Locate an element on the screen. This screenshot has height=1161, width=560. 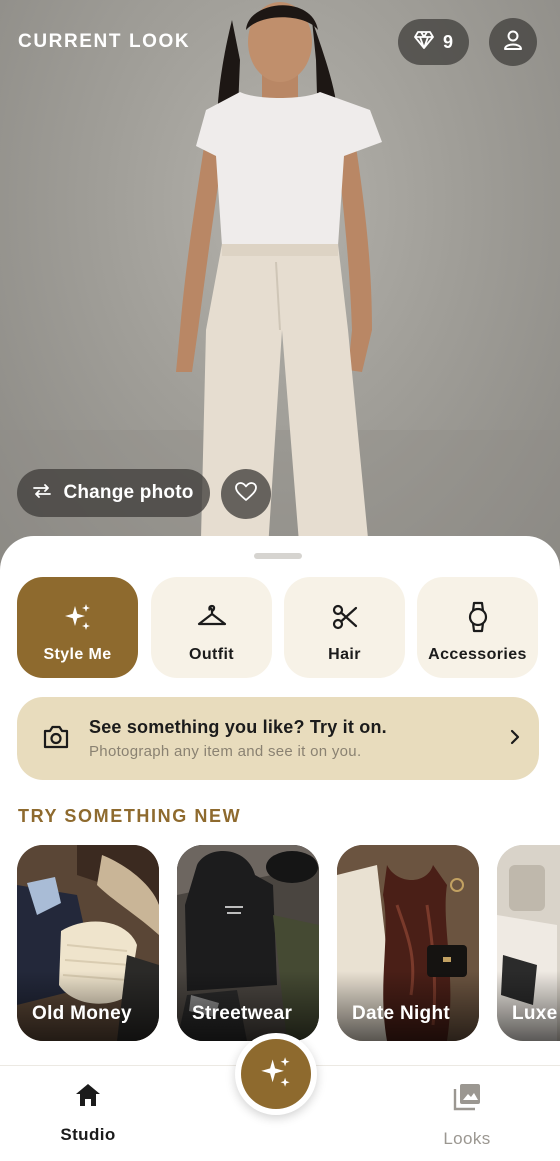
section-title: TRY SOMETHING NEW is located at coordinates (130, 816).